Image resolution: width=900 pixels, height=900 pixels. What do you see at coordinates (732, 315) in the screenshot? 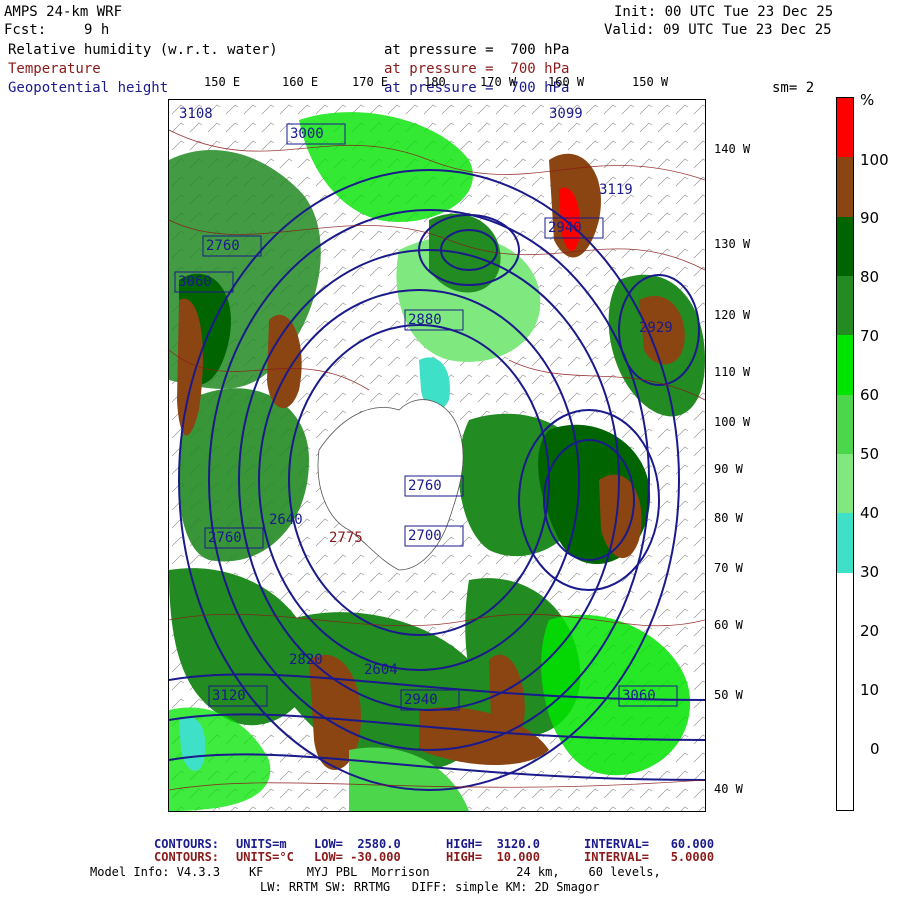
I see `lon-right-label: 120 W` at bounding box center [732, 315].